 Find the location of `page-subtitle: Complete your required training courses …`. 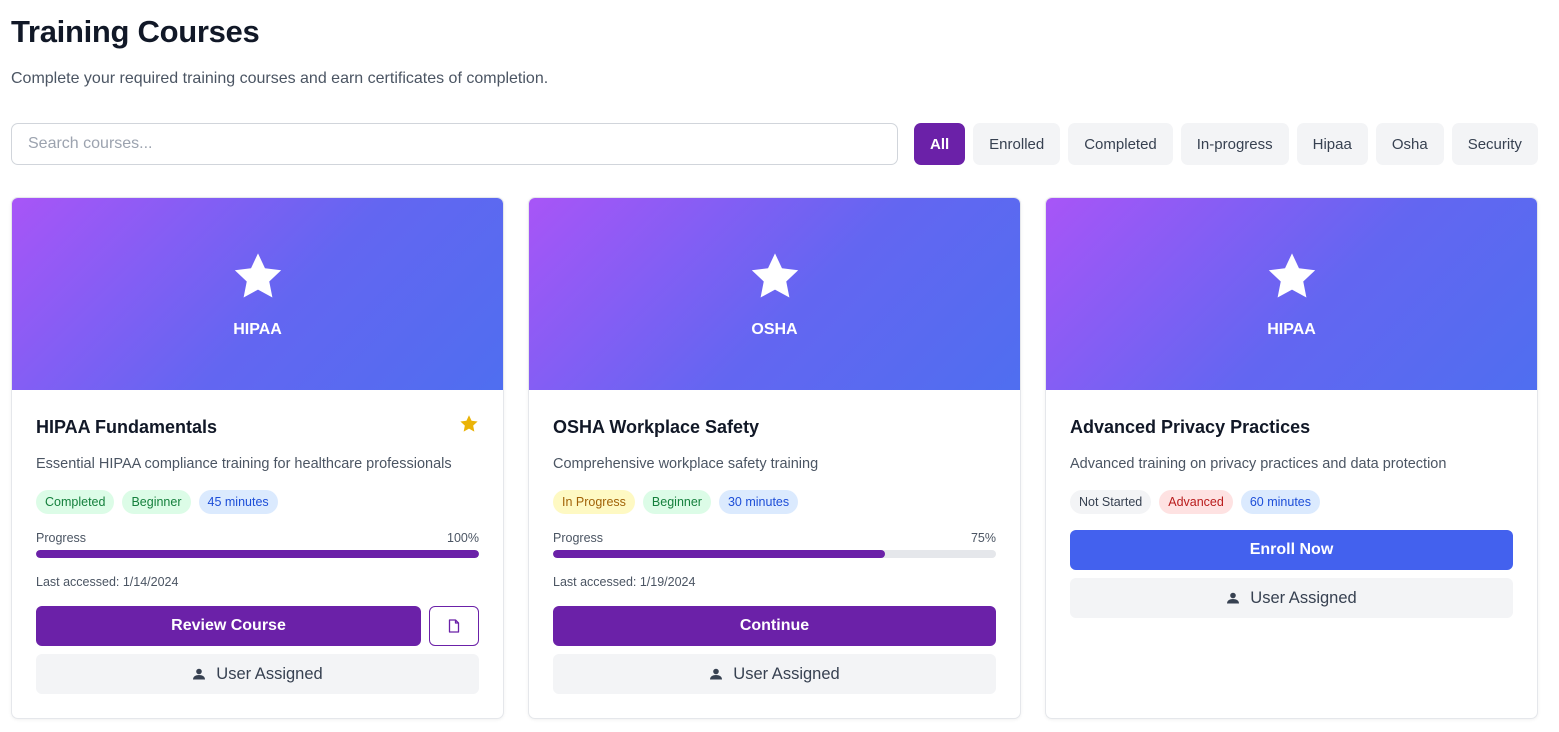

page-subtitle: Complete your required training courses … is located at coordinates (280, 78).